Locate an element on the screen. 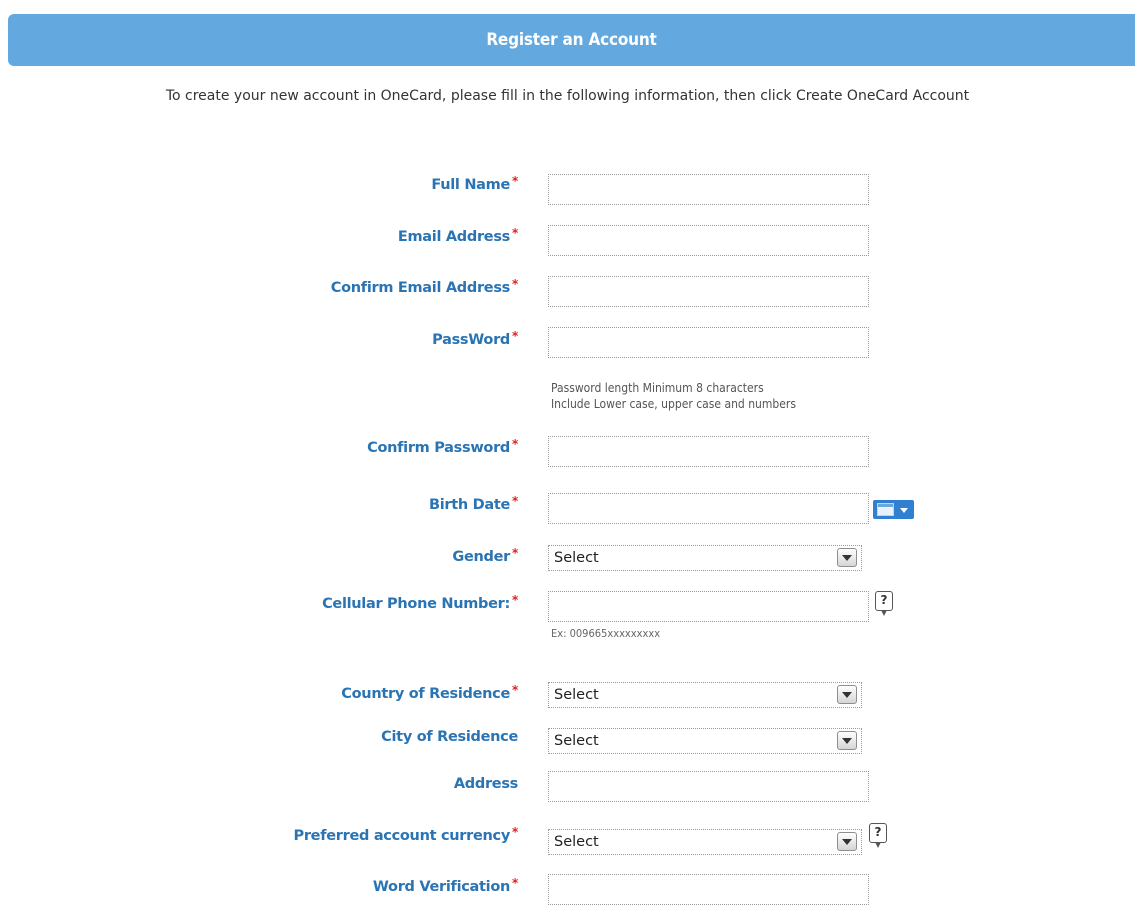  city-select: Select is located at coordinates (705, 741).